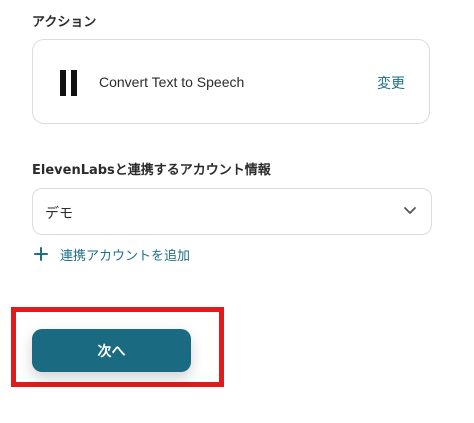 This screenshot has width=474, height=423. I want to click on account-section-label: ElevenLabsと連携するアカウント情報, so click(151, 170).